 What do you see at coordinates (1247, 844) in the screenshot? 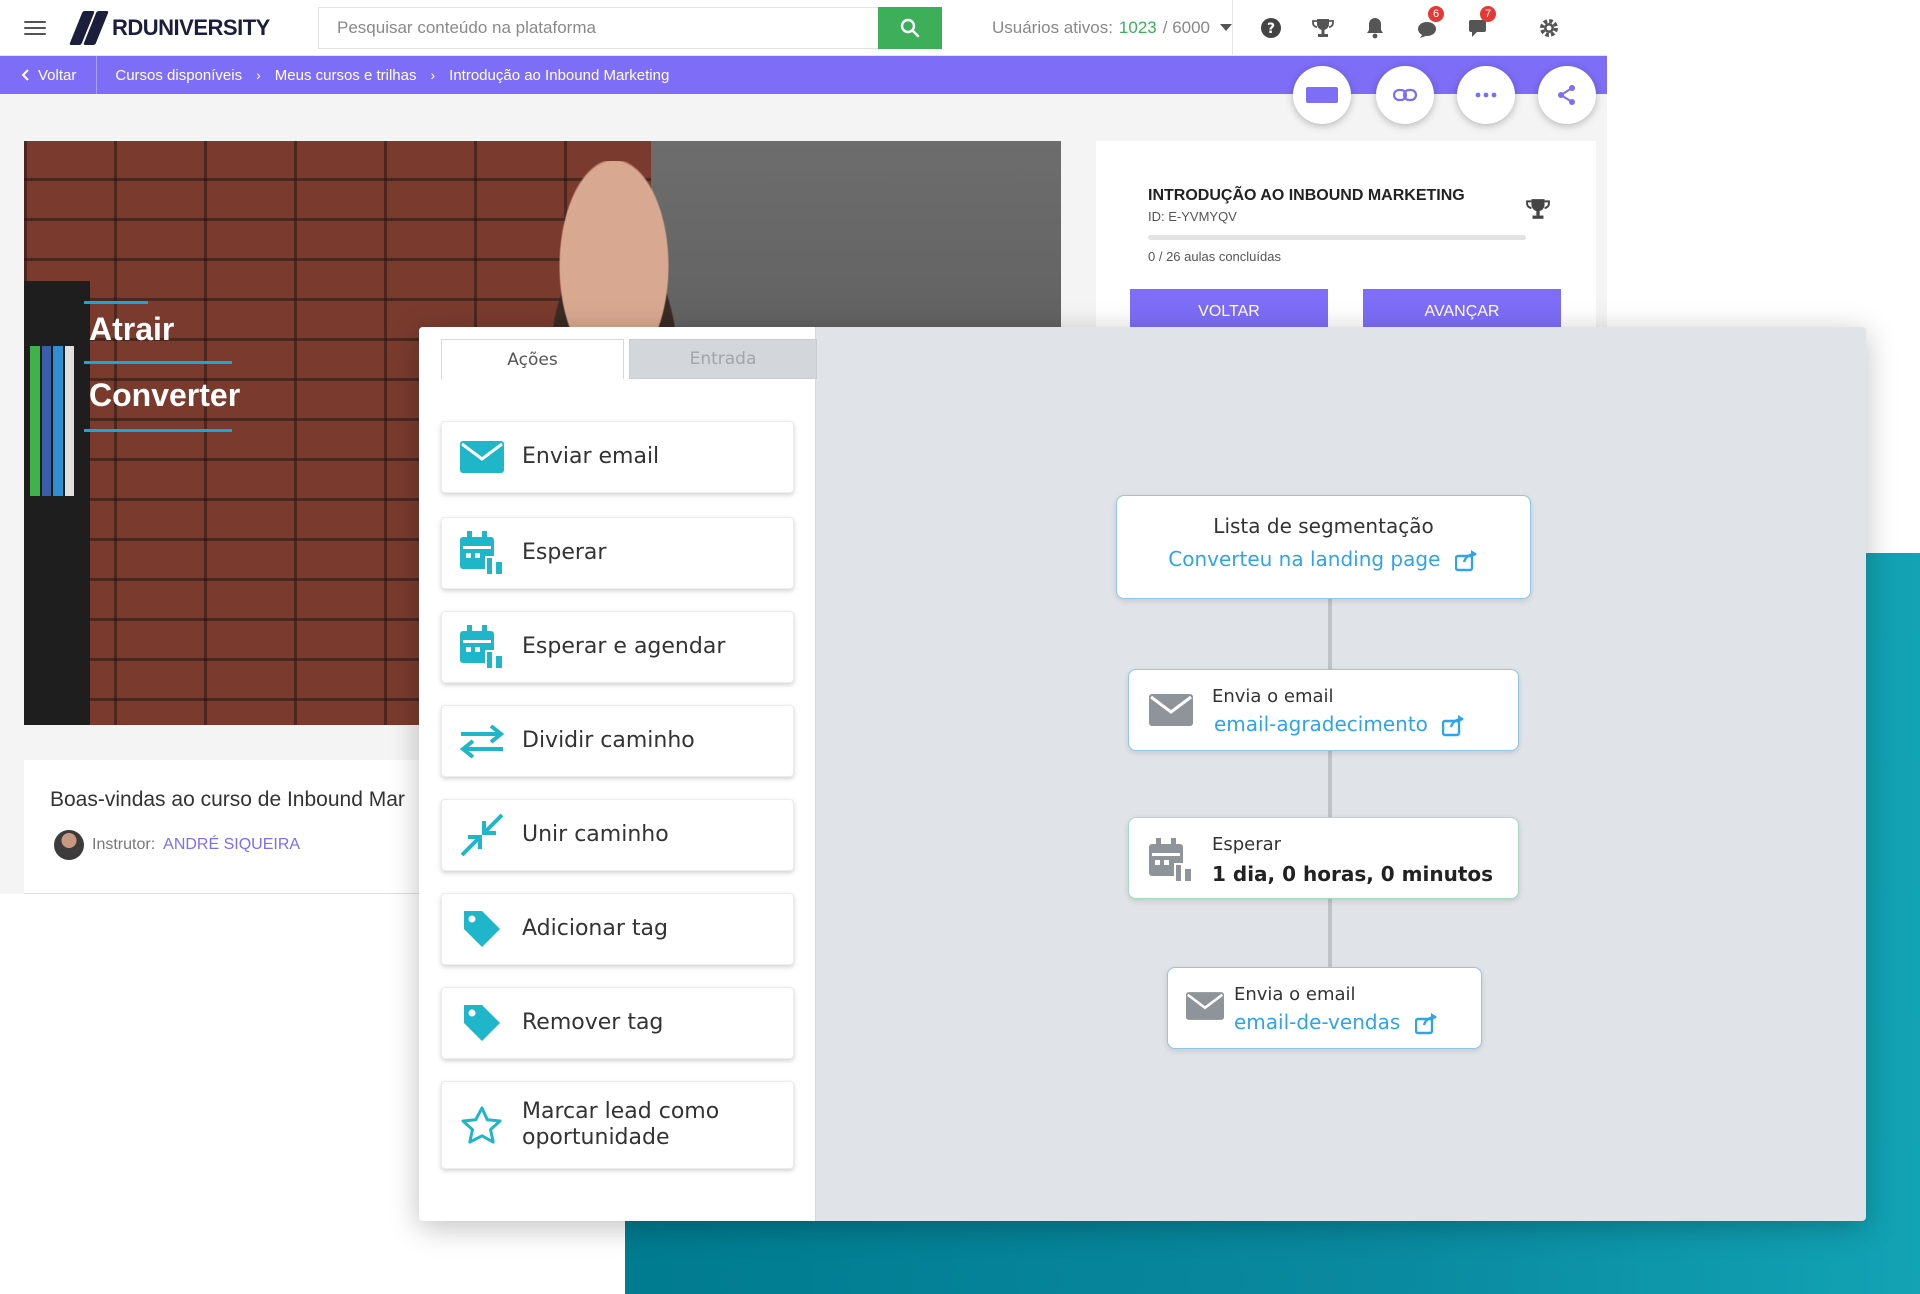
I see `node-label: Esperar` at bounding box center [1247, 844].